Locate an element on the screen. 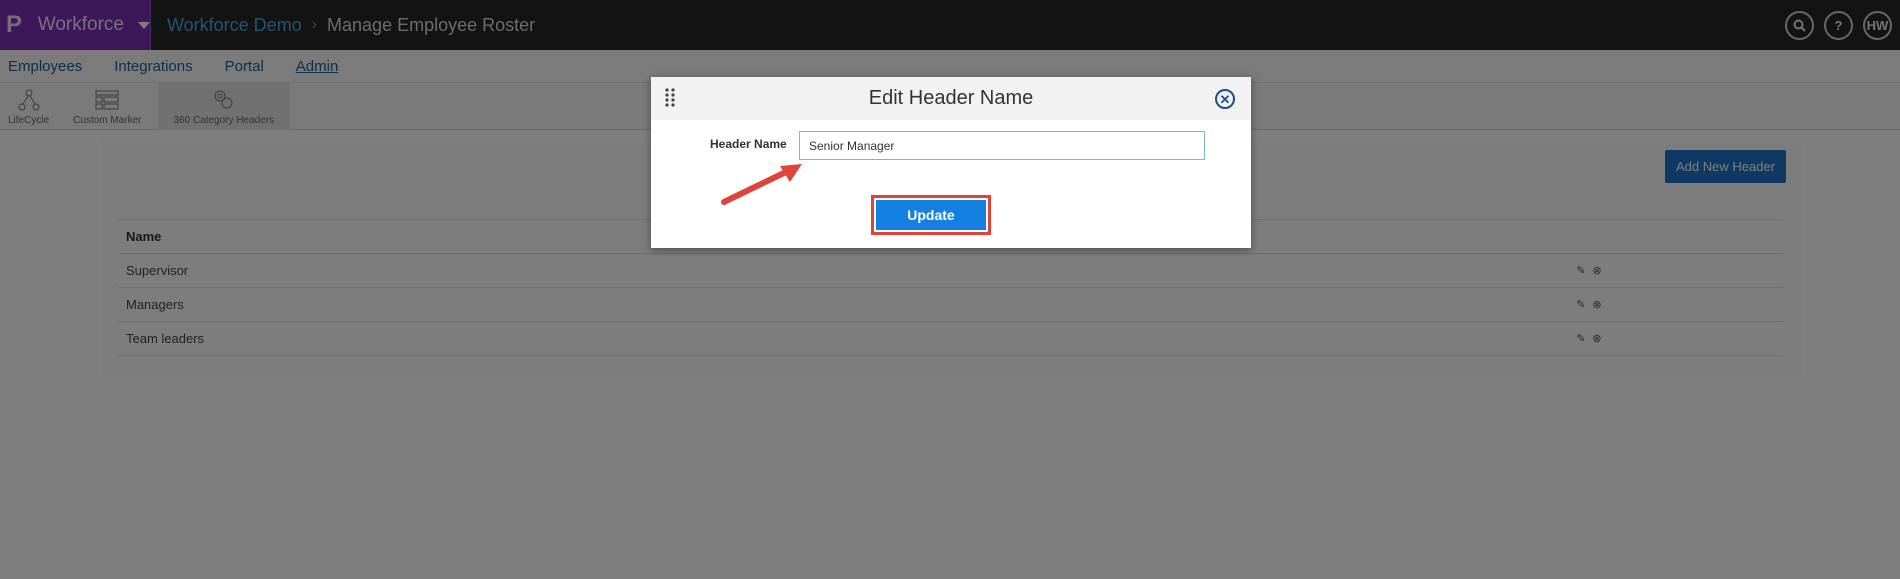 Image resolution: width=1900 pixels, height=579 pixels. highlight-box: Update is located at coordinates (931, 215).